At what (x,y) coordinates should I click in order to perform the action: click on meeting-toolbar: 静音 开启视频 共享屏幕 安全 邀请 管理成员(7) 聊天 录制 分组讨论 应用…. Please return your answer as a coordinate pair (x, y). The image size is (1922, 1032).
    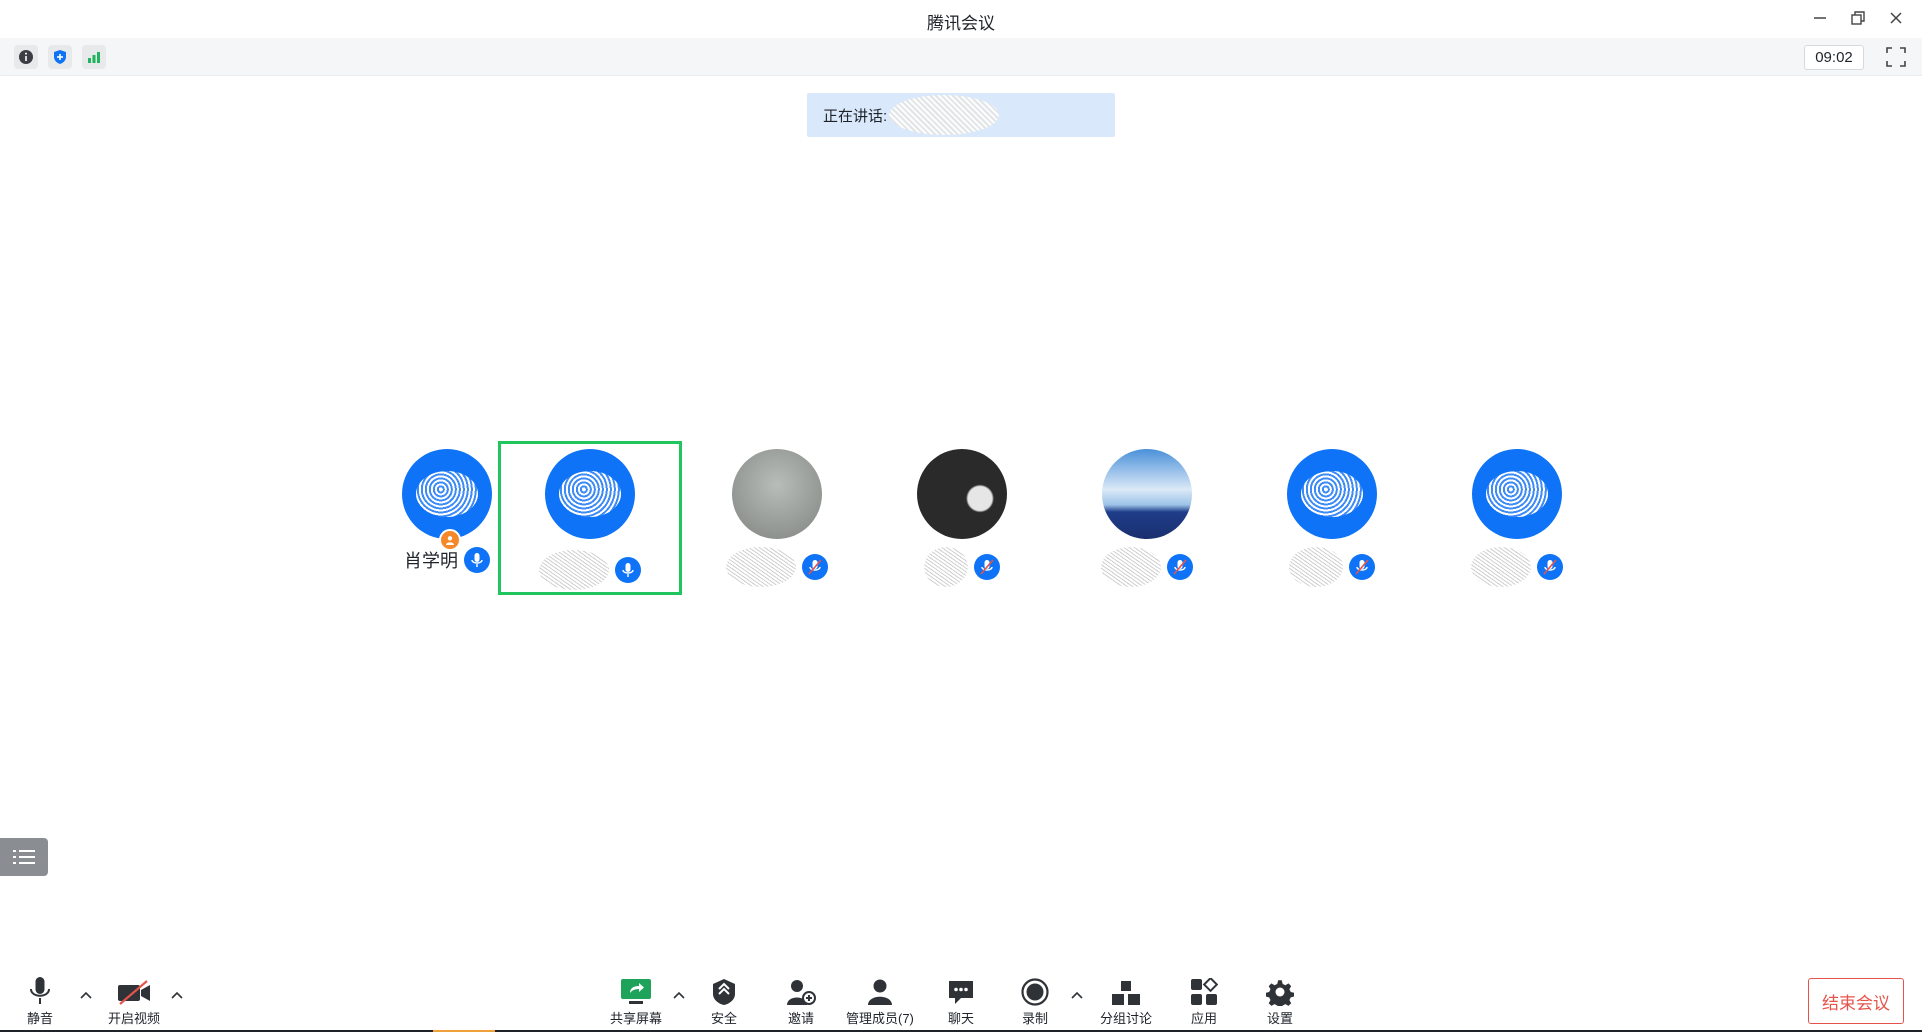
    Looking at the image, I should click on (961, 998).